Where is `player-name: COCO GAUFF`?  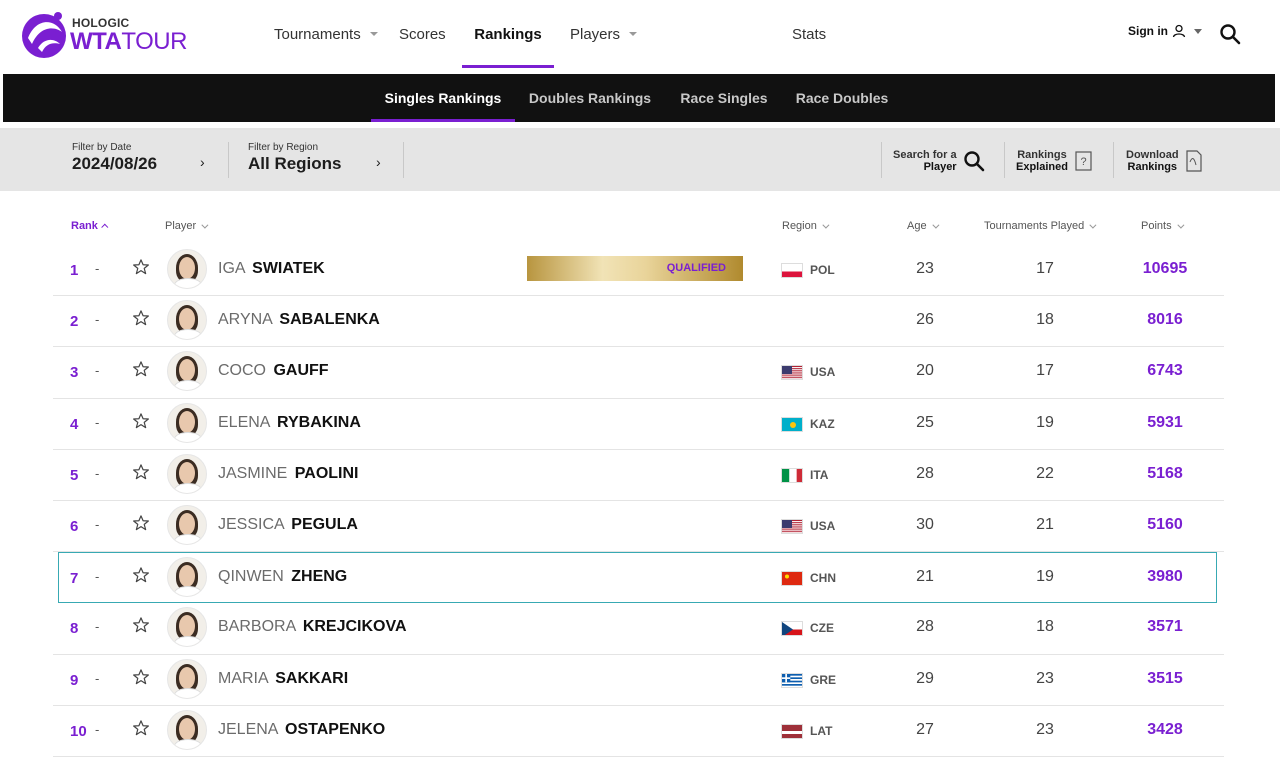
player-name: COCO GAUFF is located at coordinates (273, 371).